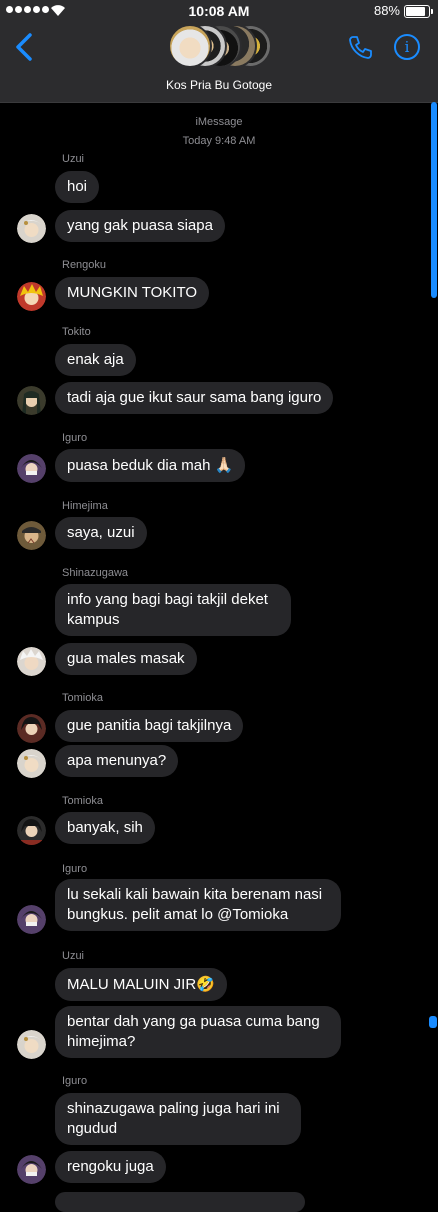 Image resolution: width=438 pixels, height=1212 pixels. What do you see at coordinates (361, 47) in the screenshot?
I see `phone-icon` at bounding box center [361, 47].